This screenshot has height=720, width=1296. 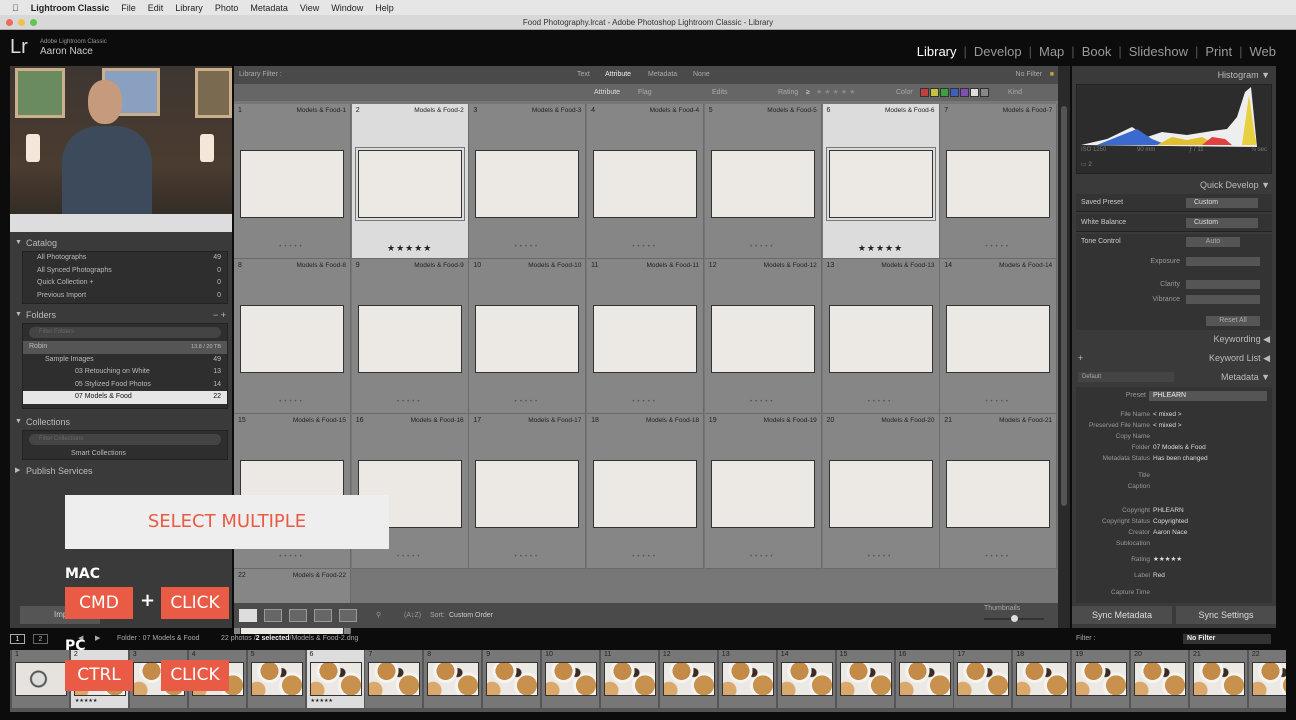 I want to click on metadata-field: Preserved File Name < mixed >, so click(x=1176, y=425).